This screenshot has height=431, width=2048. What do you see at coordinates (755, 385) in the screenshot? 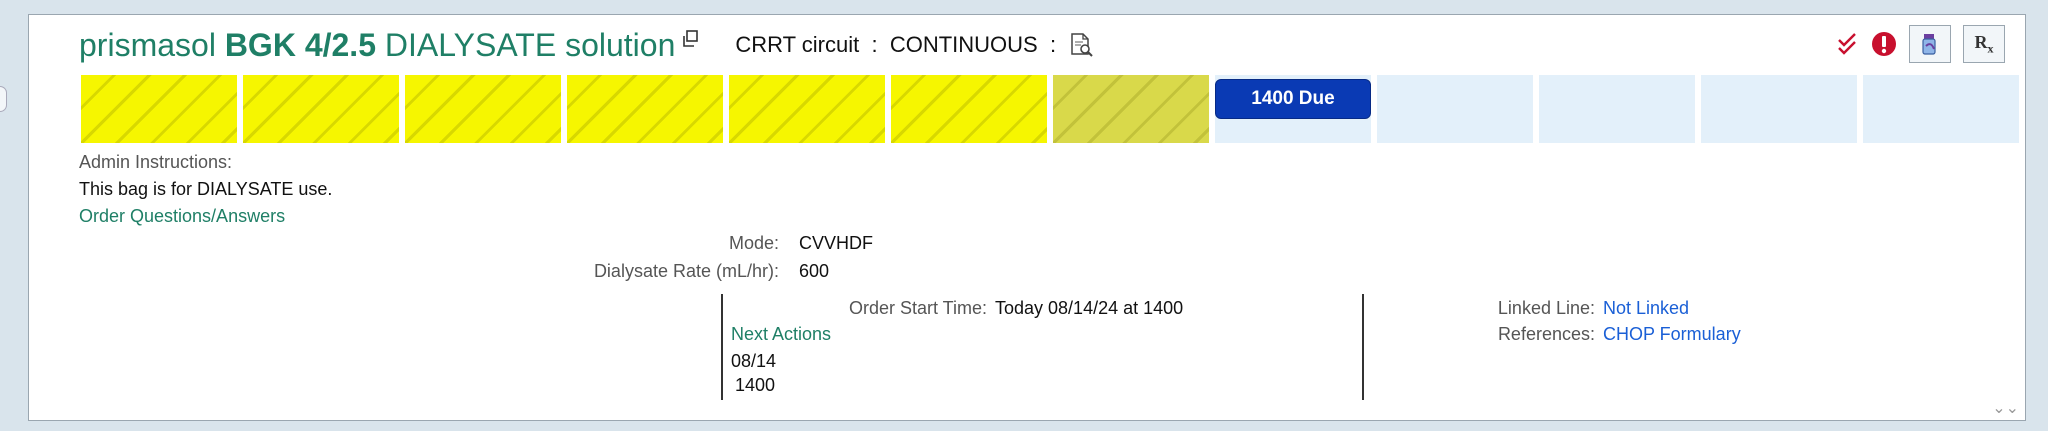
I see `next-action-time: 1400` at bounding box center [755, 385].